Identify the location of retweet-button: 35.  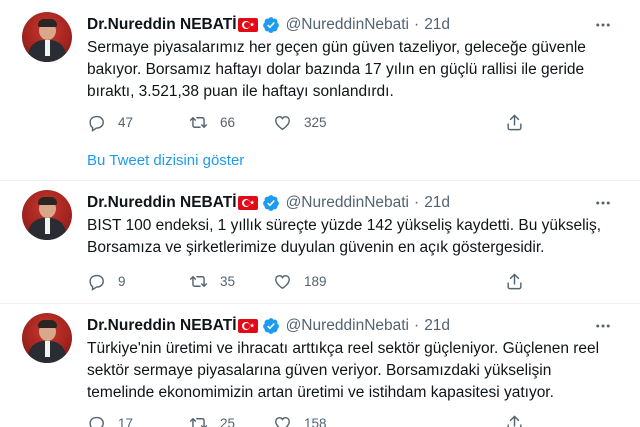
(212, 281).